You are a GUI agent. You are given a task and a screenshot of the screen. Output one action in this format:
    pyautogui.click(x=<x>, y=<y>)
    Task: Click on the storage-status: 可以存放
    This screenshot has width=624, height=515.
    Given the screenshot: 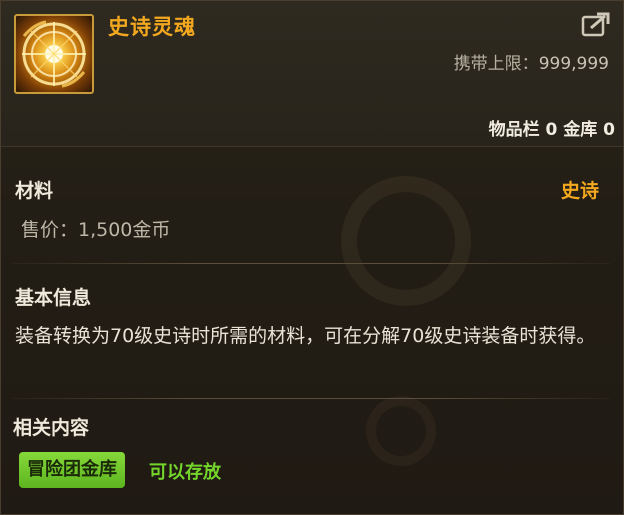 What is the action you would take?
    pyautogui.click(x=185, y=472)
    